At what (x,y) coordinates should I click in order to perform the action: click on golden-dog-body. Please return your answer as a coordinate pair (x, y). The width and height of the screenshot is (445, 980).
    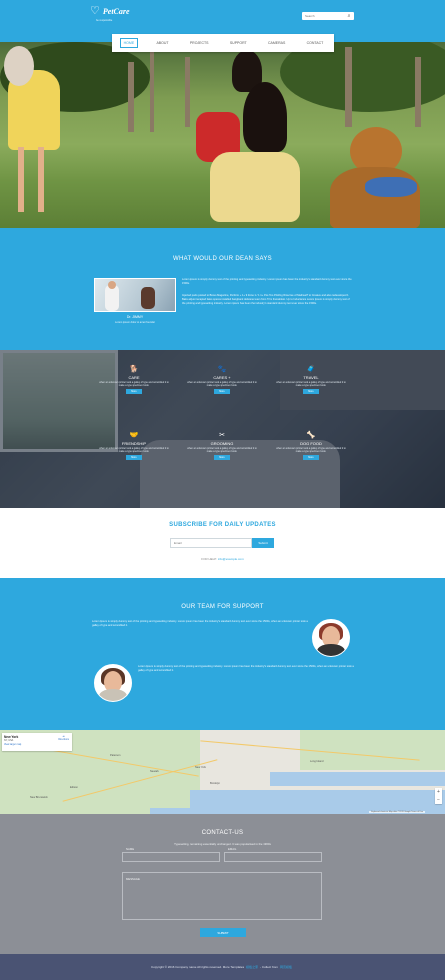
    Looking at the image, I should click on (375, 197).